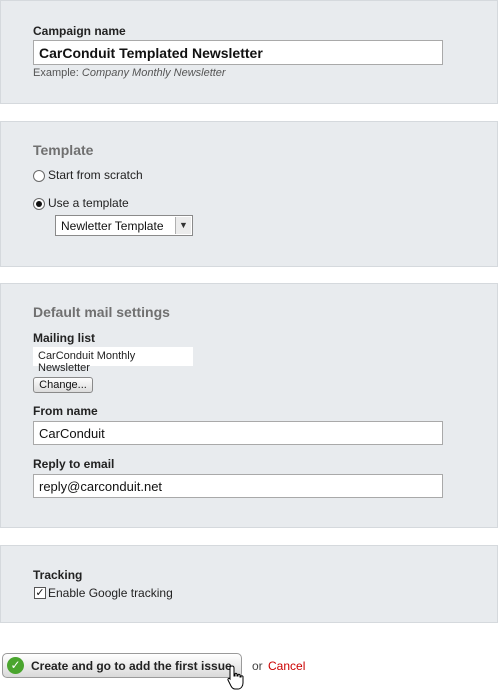 Image resolution: width=500 pixels, height=698 pixels. I want to click on reply-email-label: Reply to email, so click(74, 464).